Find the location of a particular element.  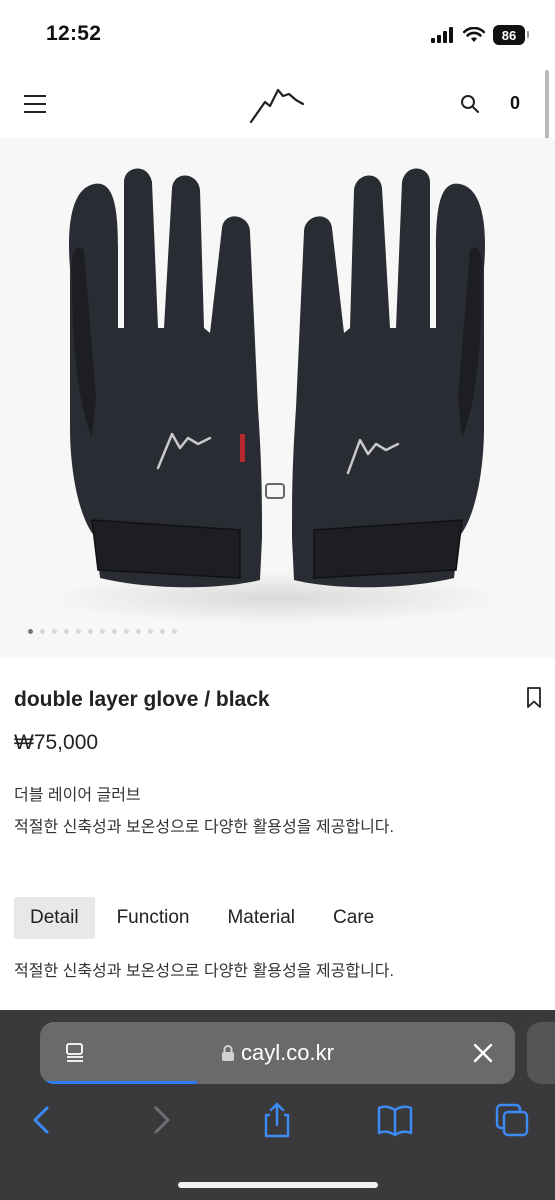

status-icons: 86 is located at coordinates (480, 35).